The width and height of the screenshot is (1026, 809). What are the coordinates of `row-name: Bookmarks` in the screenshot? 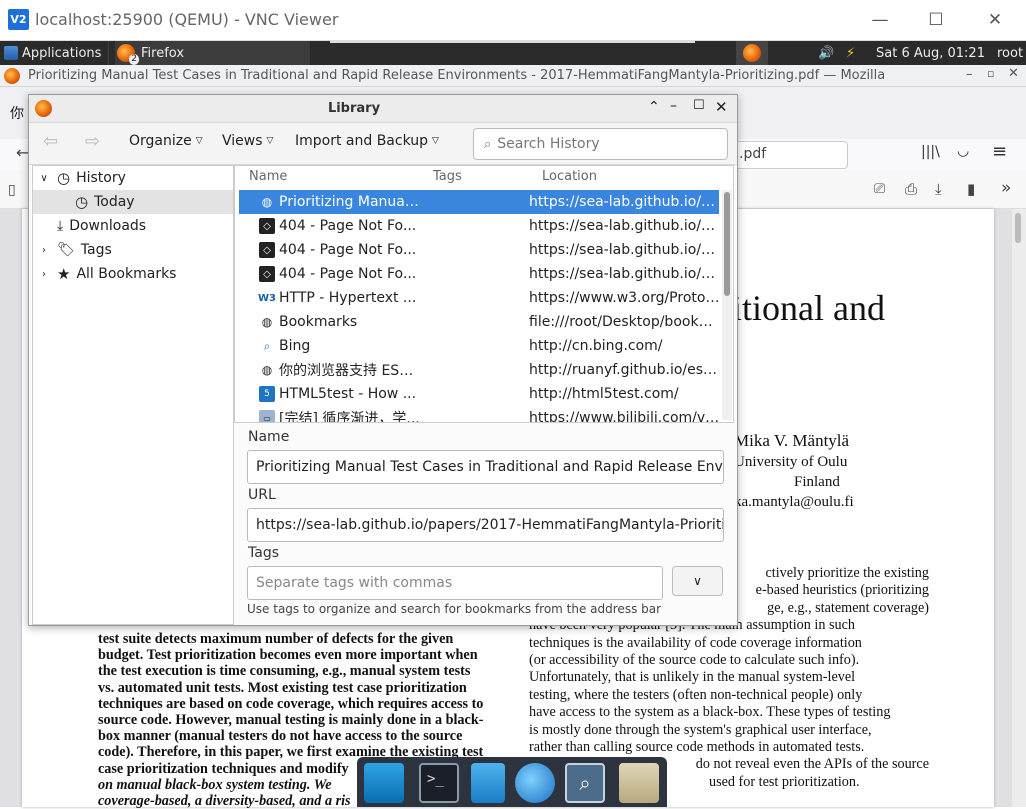 It's located at (318, 322).